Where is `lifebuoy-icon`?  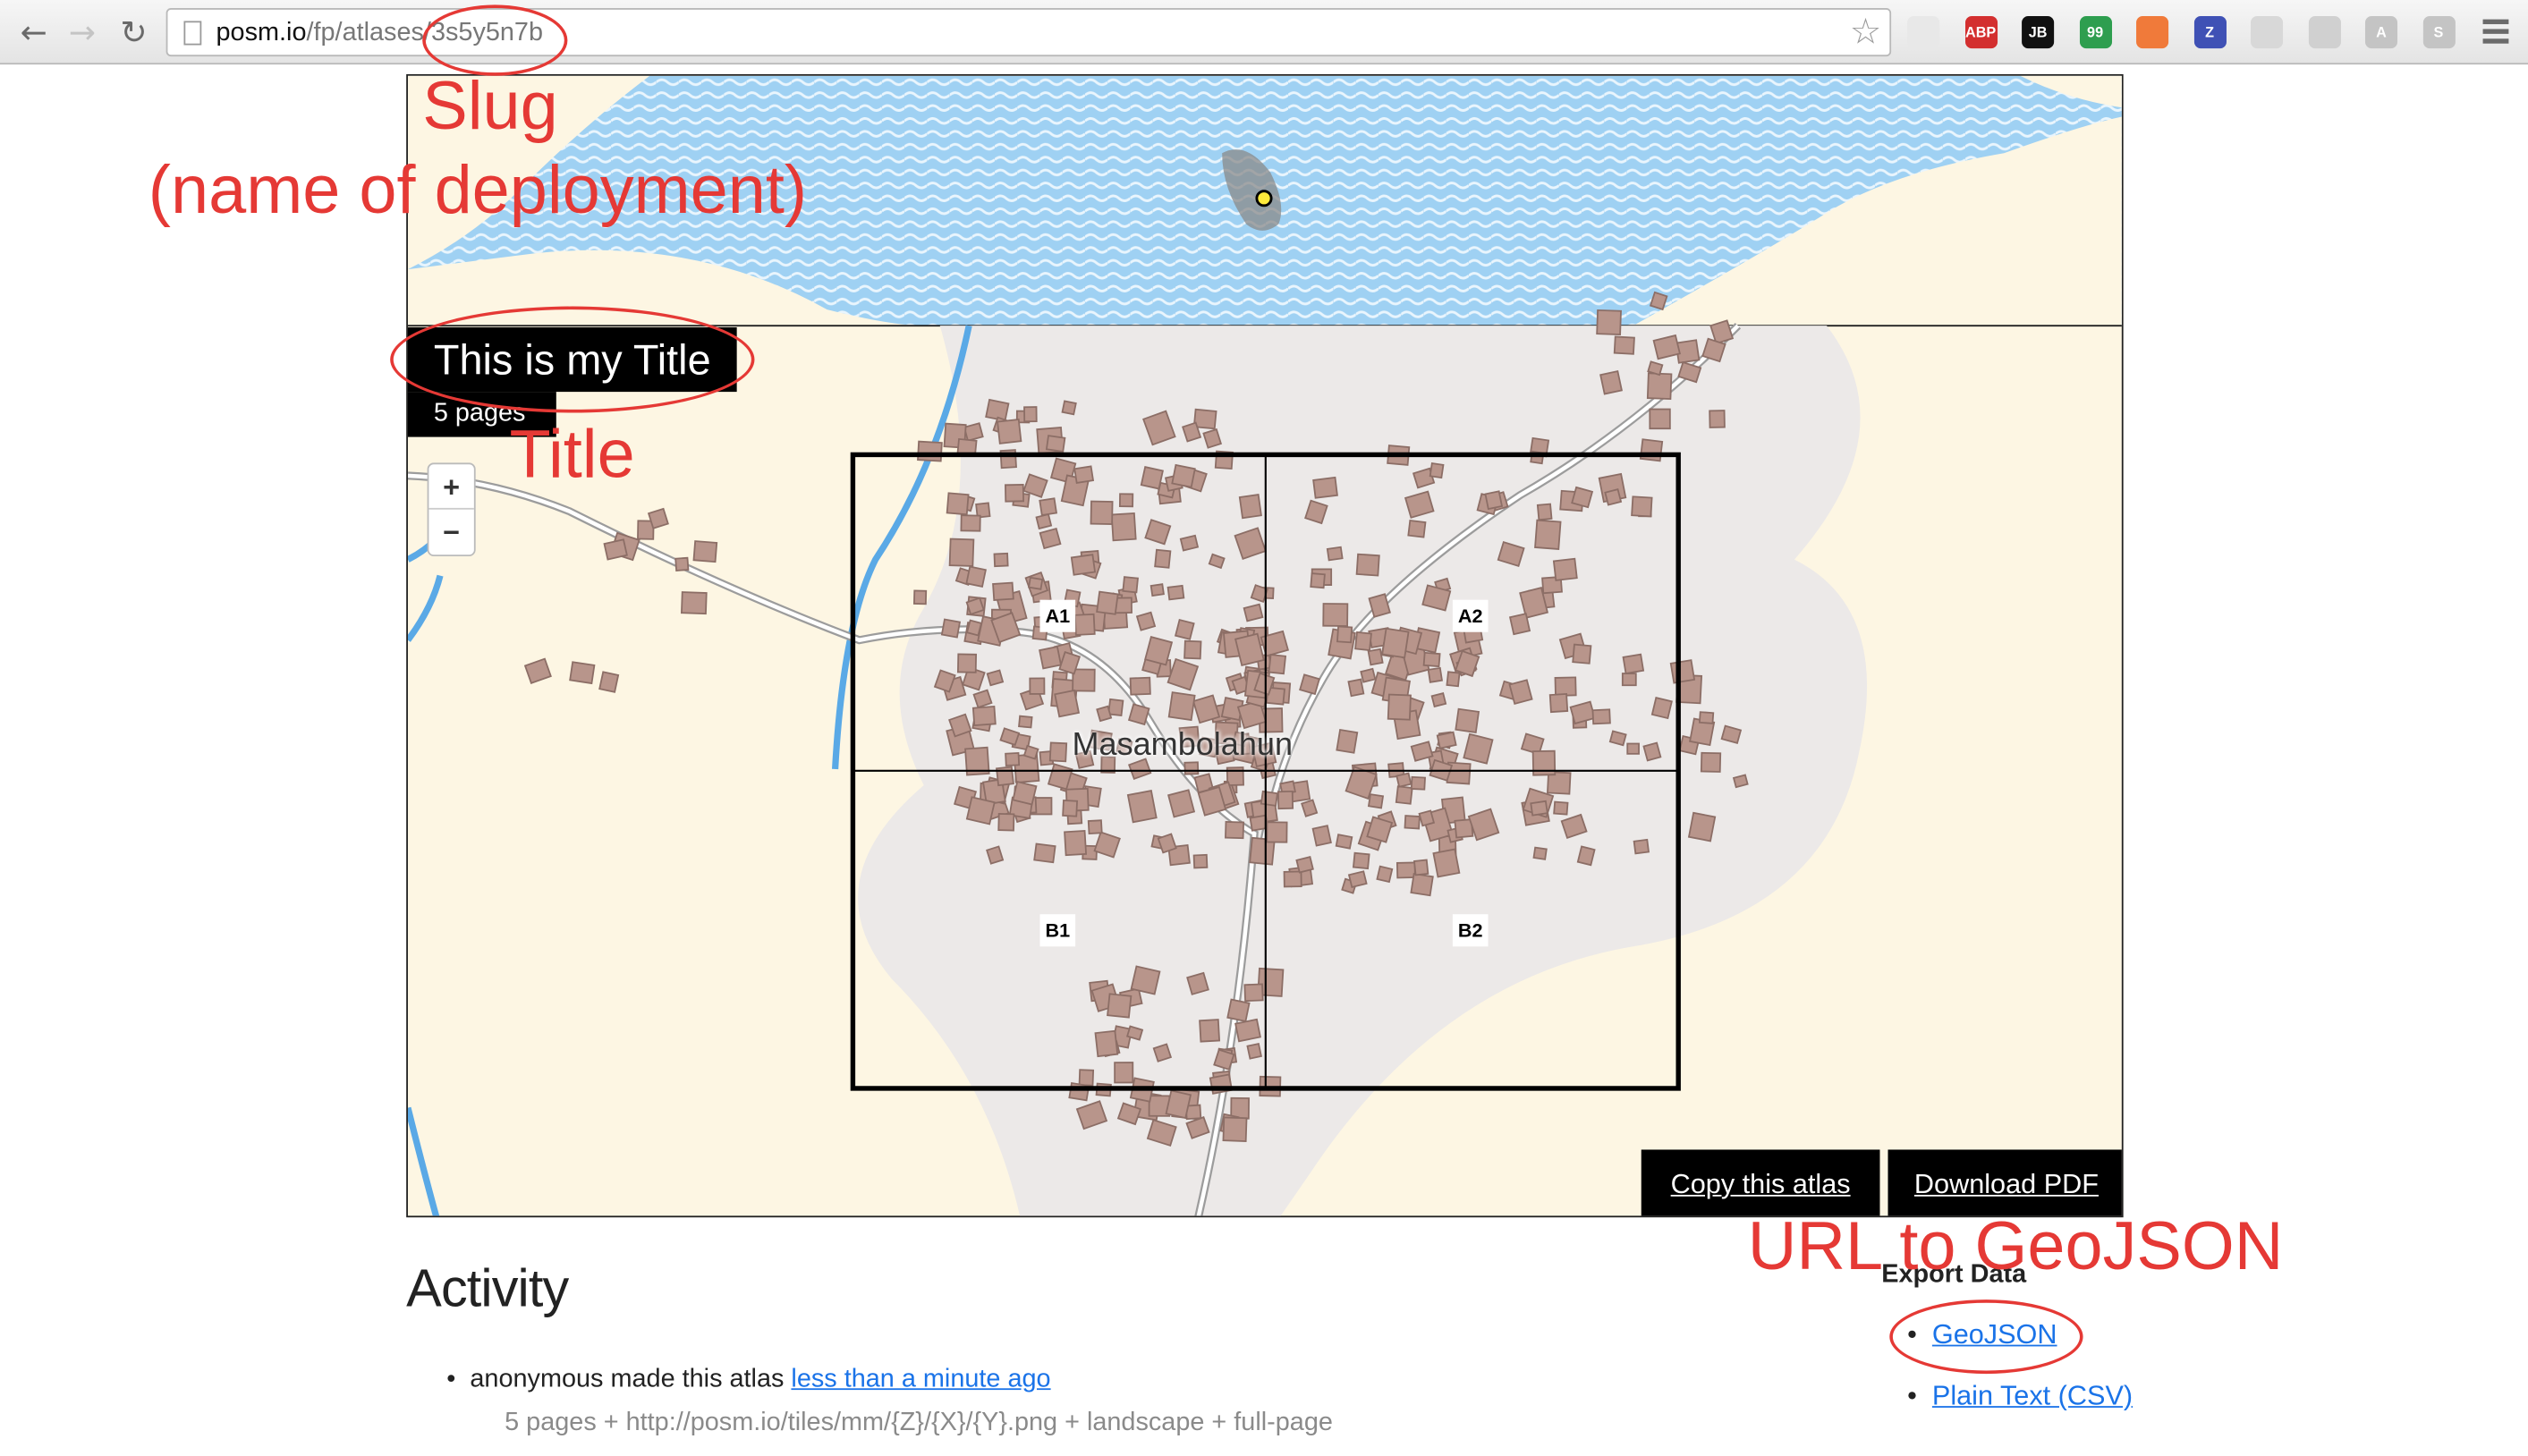
lifebuoy-icon is located at coordinates (2152, 32).